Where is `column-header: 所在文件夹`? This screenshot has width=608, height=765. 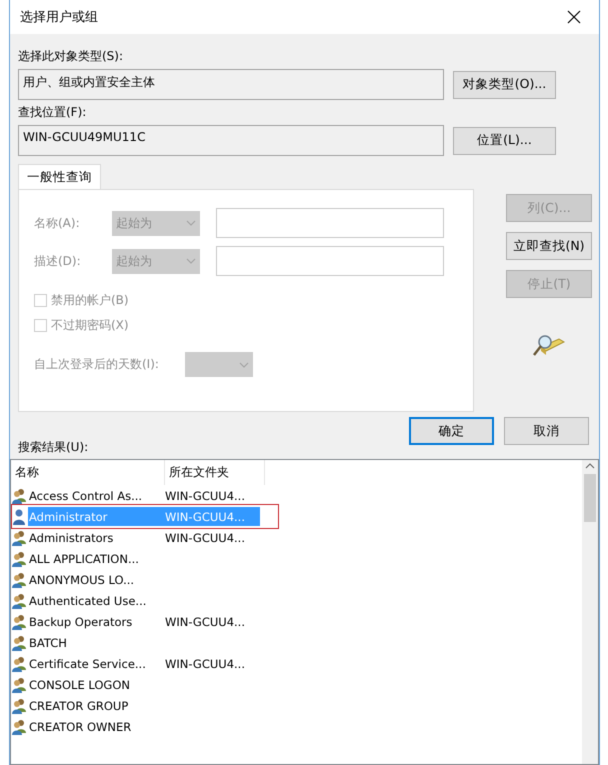
column-header: 所在文件夹 is located at coordinates (215, 472).